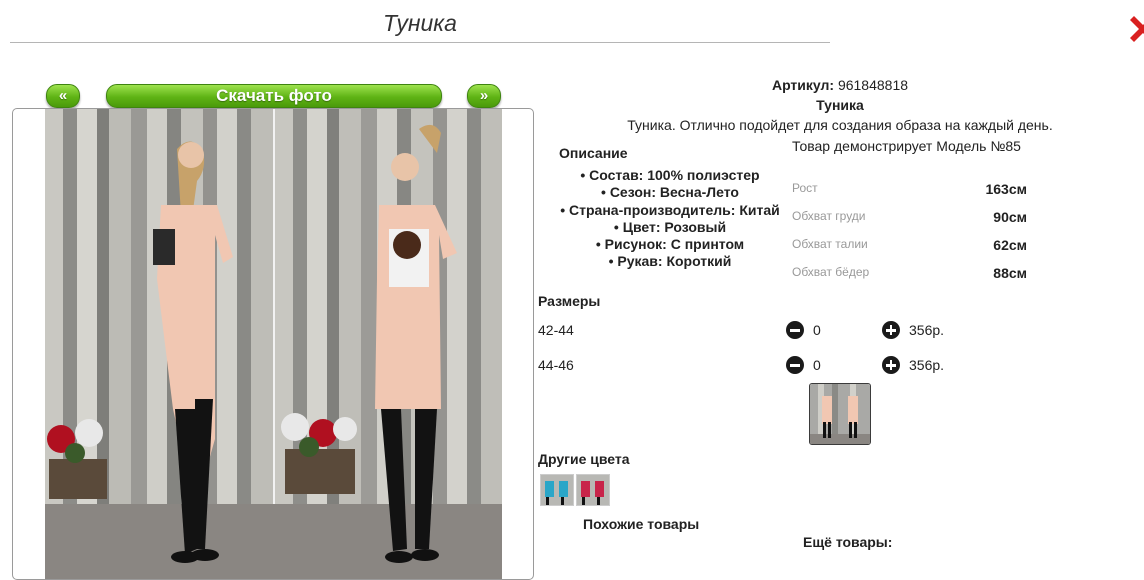  What do you see at coordinates (670, 175) in the screenshot?
I see `description-item: • Состав: 100% полиэстер` at bounding box center [670, 175].